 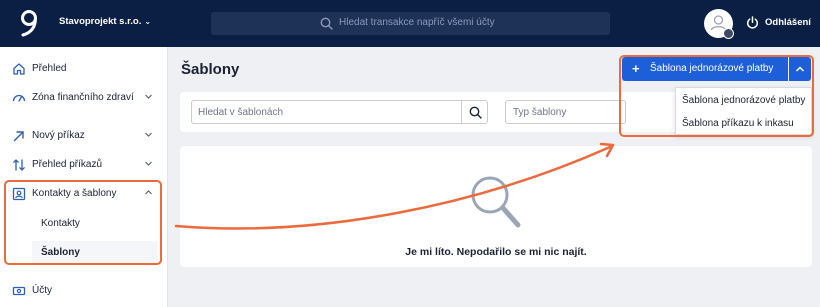 I want to click on highlight-box-sidebar, so click(x=83, y=222).